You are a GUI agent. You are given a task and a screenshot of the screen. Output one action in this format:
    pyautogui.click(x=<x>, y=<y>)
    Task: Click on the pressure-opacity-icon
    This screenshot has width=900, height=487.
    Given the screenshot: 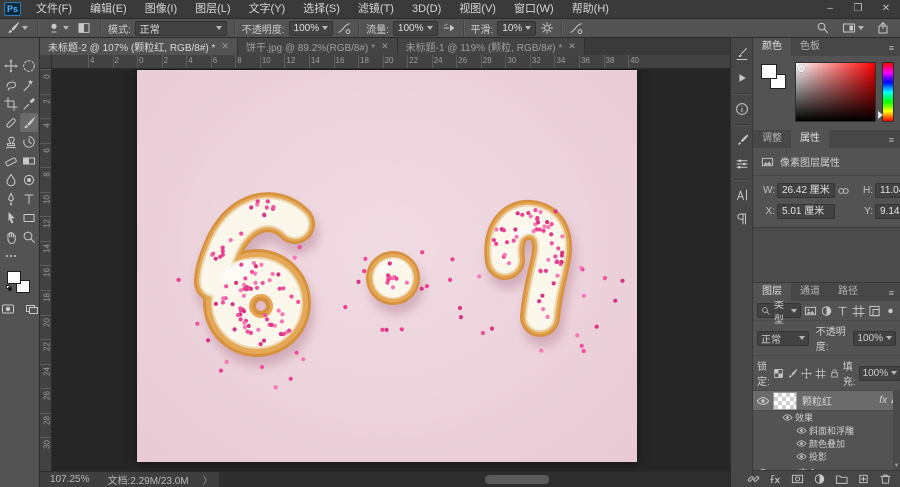 What is the action you would take?
    pyautogui.click(x=344, y=28)
    